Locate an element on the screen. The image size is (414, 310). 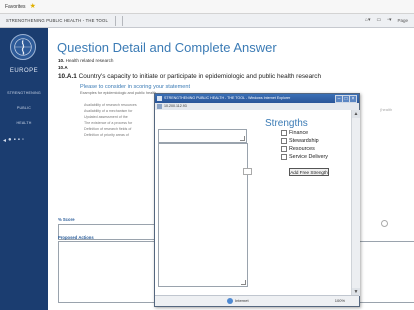
popup-status-bar: Internet 100% is located at coordinates (257, 300).